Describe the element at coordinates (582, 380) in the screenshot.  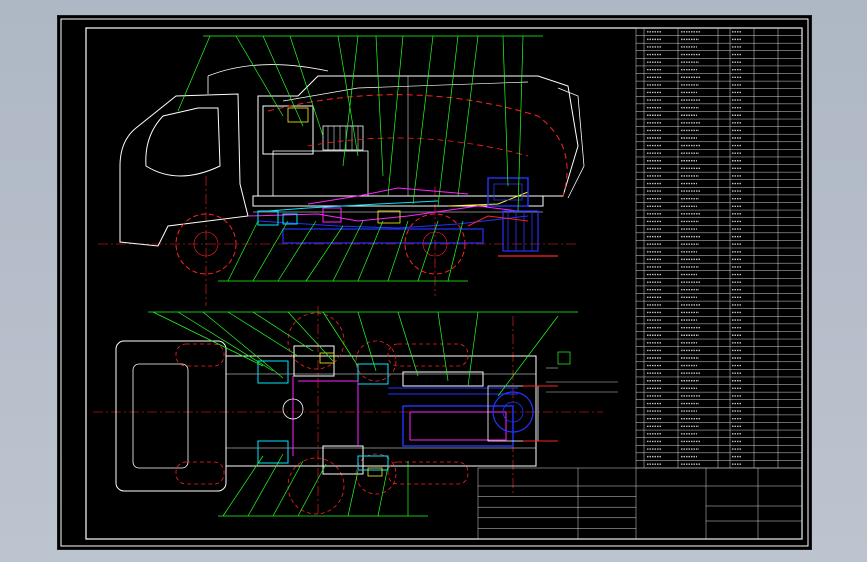
I see `technical-notes` at that location.